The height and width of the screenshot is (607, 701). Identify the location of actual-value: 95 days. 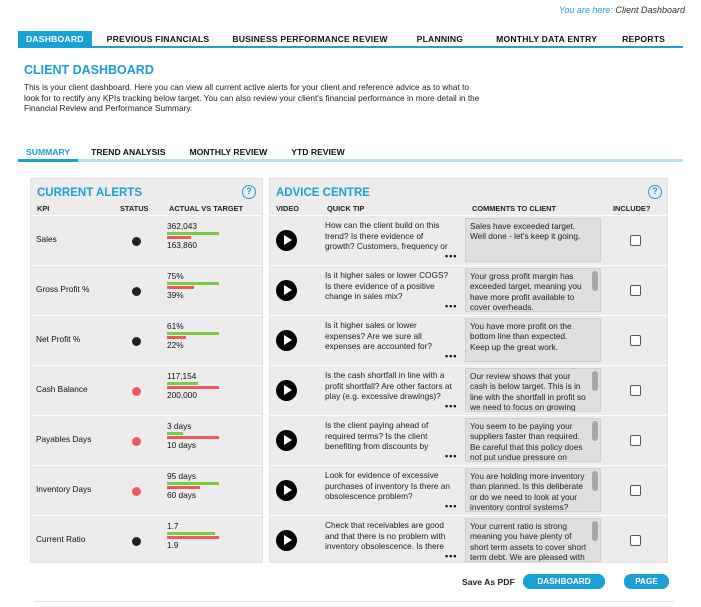
(182, 476).